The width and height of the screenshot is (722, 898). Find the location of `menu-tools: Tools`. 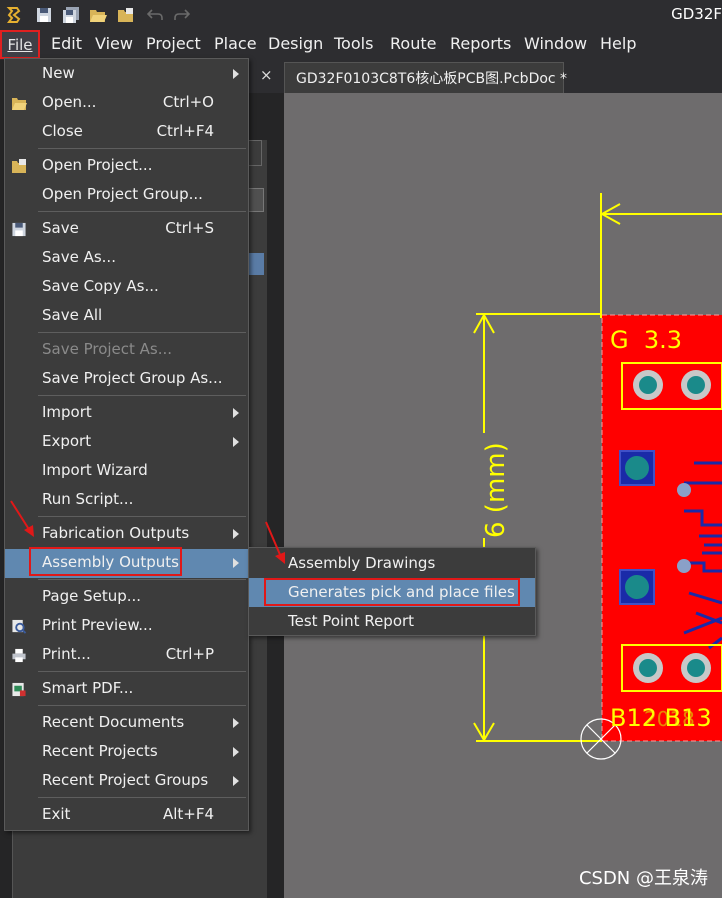

menu-tools: Tools is located at coordinates (353, 43).